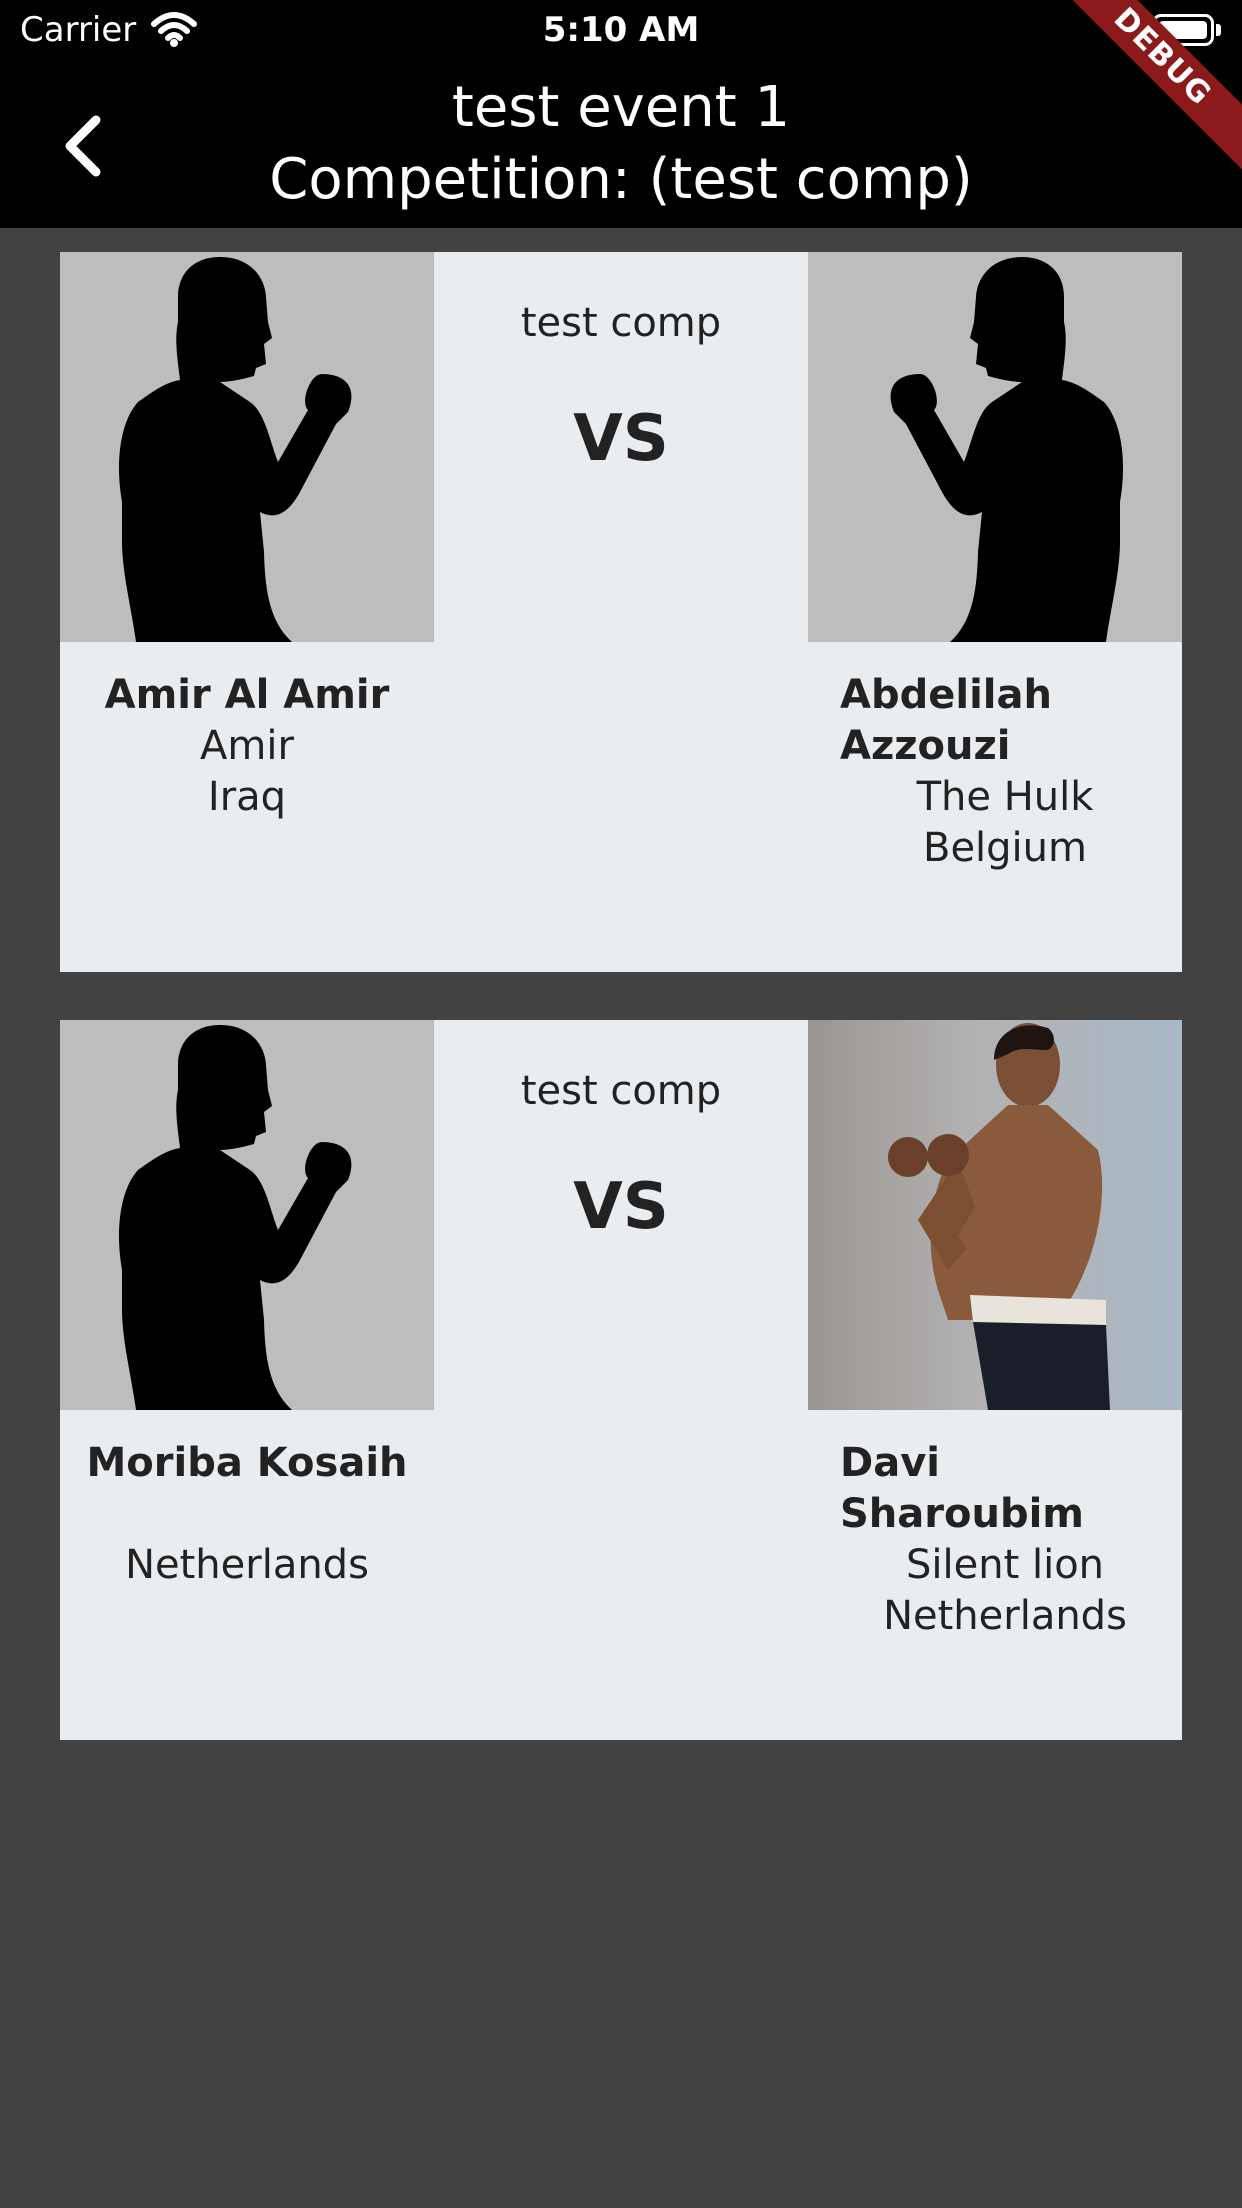 Image resolution: width=1242 pixels, height=2208 pixels. I want to click on fighter-info-right: Davi Sharoubim Silent lion Netherlands, so click(1005, 1540).